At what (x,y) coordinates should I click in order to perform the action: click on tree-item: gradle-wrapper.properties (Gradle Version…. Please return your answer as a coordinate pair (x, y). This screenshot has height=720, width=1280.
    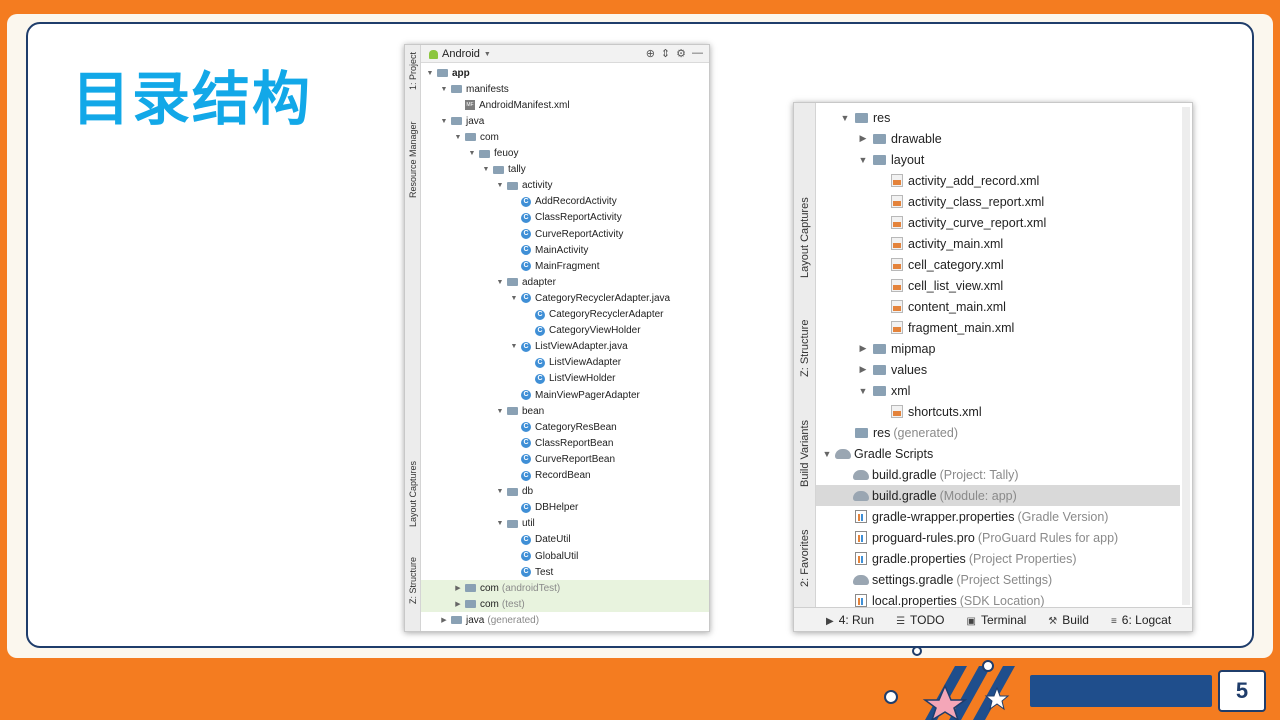
    Looking at the image, I should click on (998, 516).